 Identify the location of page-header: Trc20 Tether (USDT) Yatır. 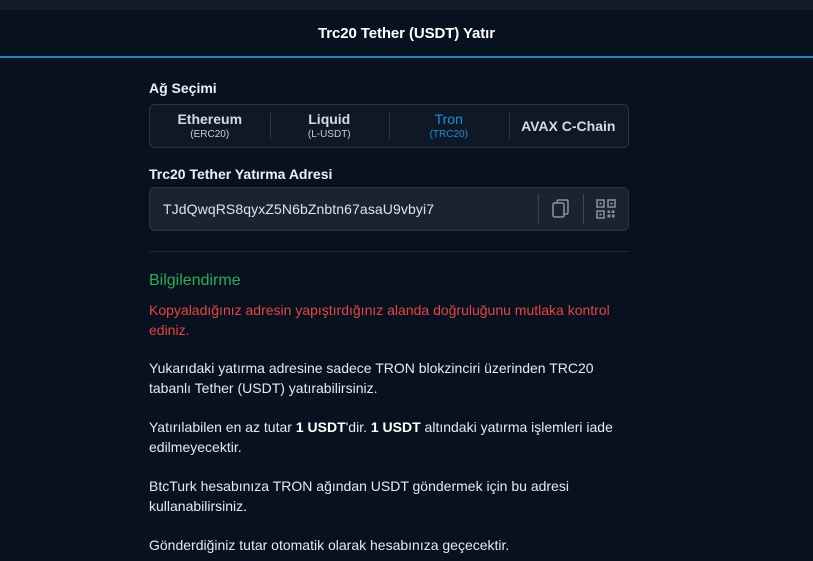
(406, 33).